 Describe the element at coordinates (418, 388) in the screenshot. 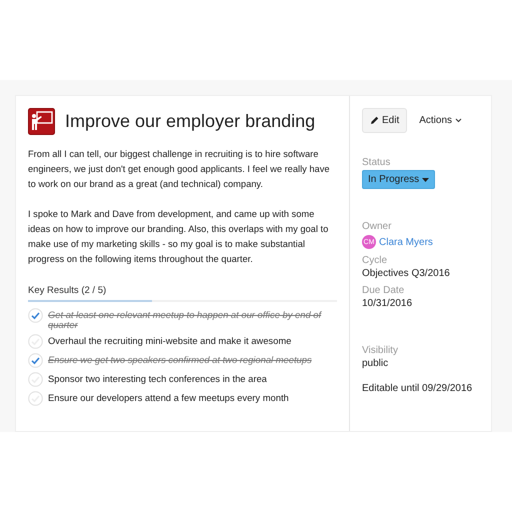

I see `editable-until-text: Editable until 09/29/2016` at that location.